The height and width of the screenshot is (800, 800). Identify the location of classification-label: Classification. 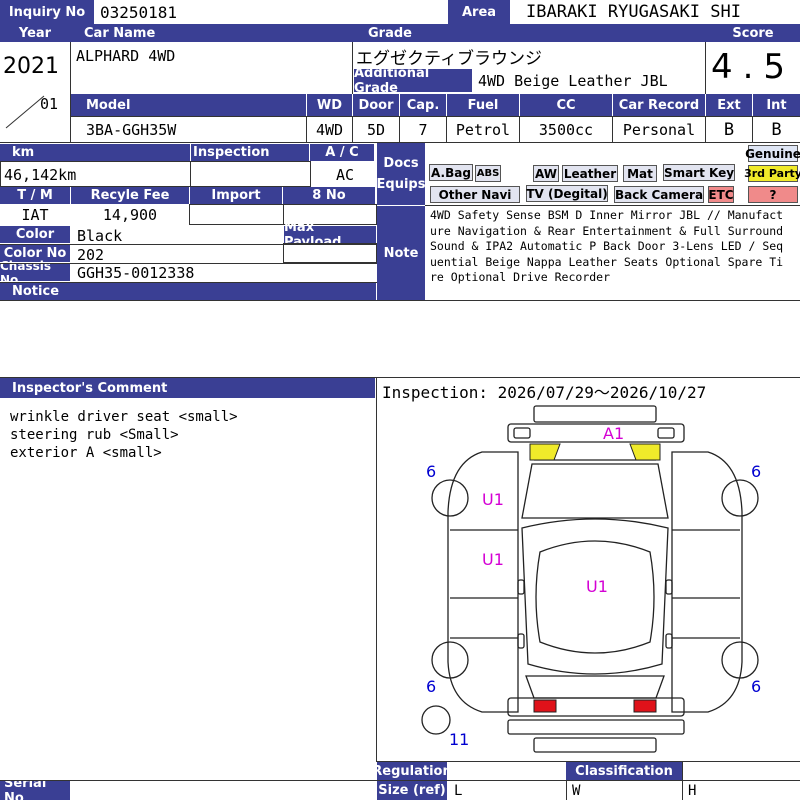
(624, 771).